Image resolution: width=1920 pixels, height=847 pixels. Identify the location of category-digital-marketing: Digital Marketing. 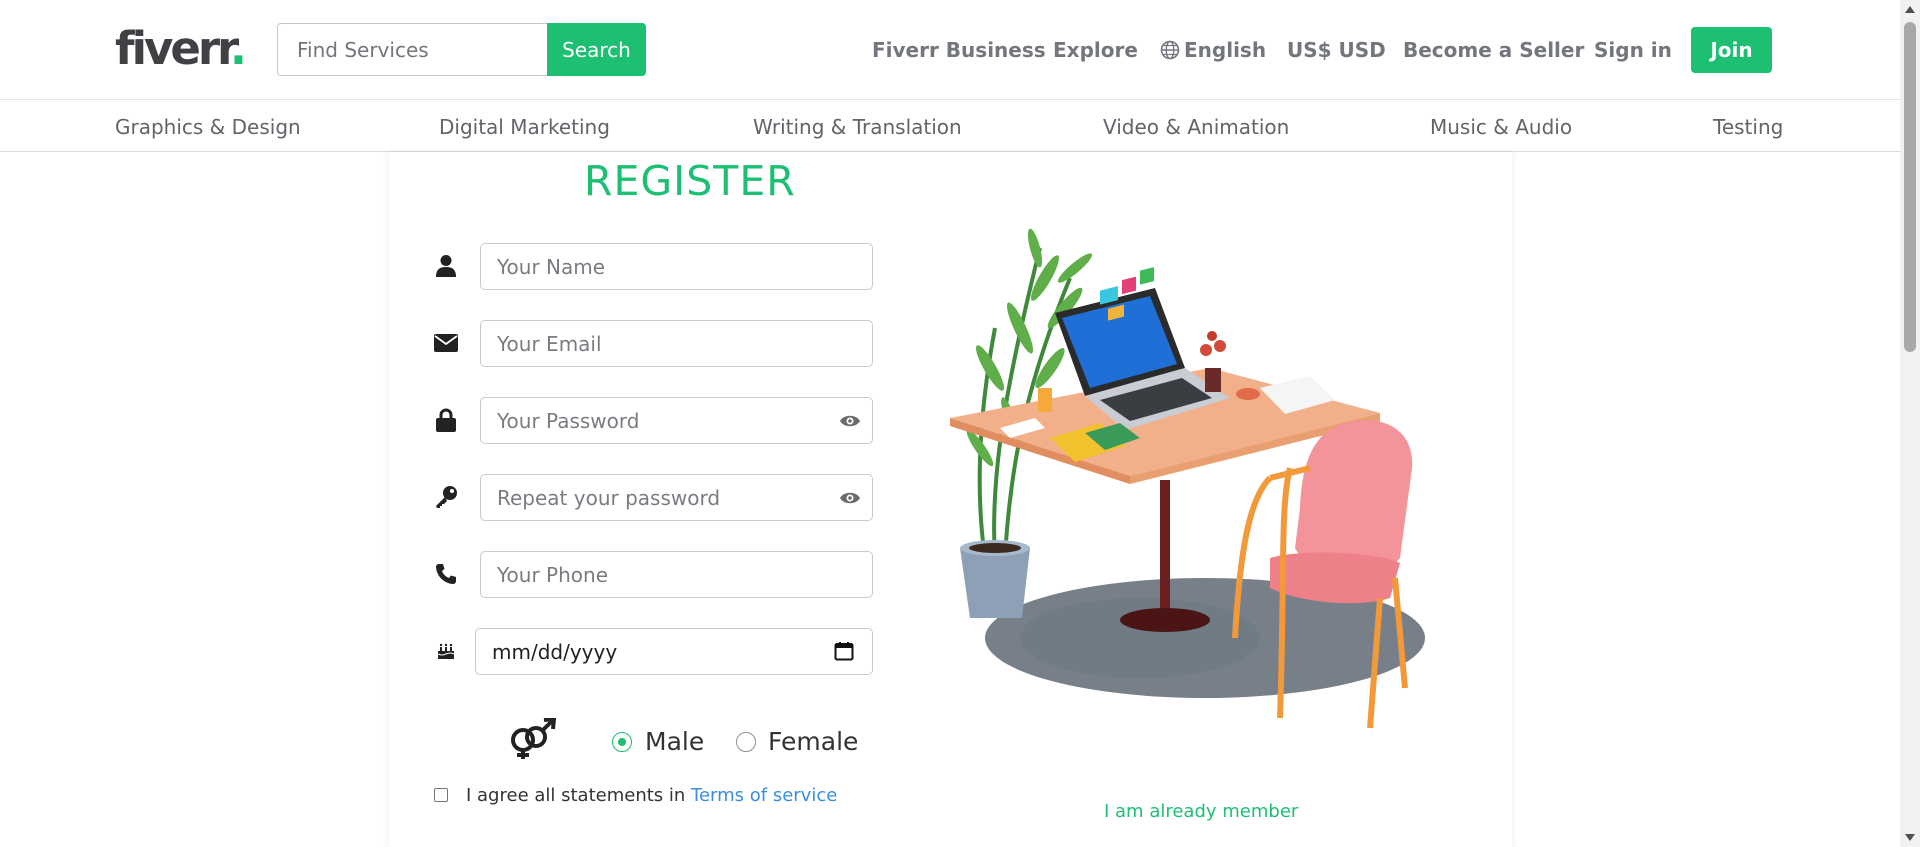
(524, 127).